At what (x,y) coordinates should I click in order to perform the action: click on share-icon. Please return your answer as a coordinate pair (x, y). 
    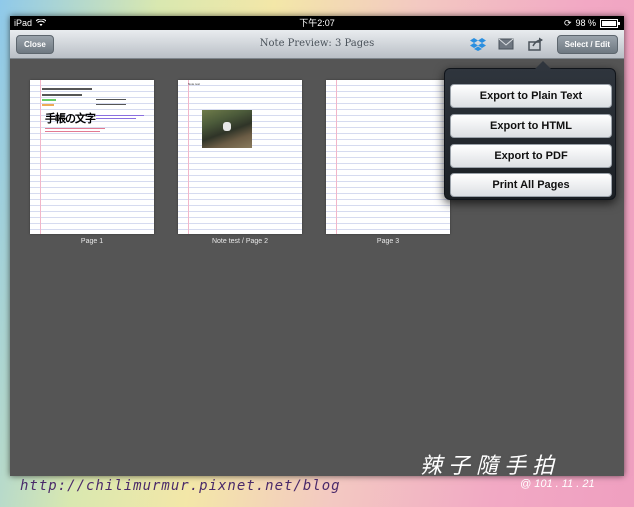
    Looking at the image, I should click on (536, 44).